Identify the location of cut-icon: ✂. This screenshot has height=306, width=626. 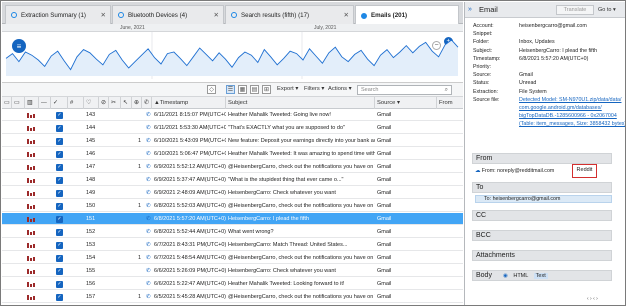
(115, 103).